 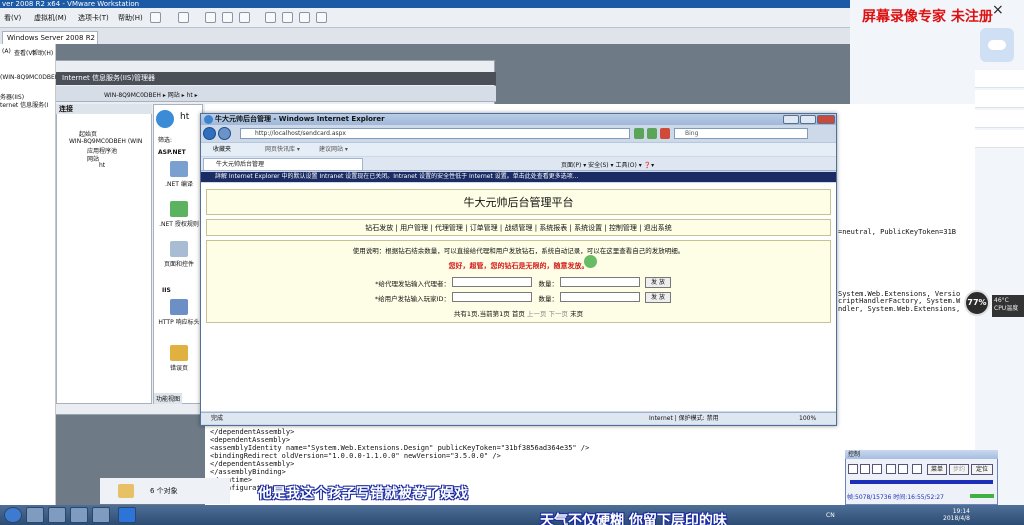 I want to click on recorder-menu-button: 菜单, so click(x=937, y=469).